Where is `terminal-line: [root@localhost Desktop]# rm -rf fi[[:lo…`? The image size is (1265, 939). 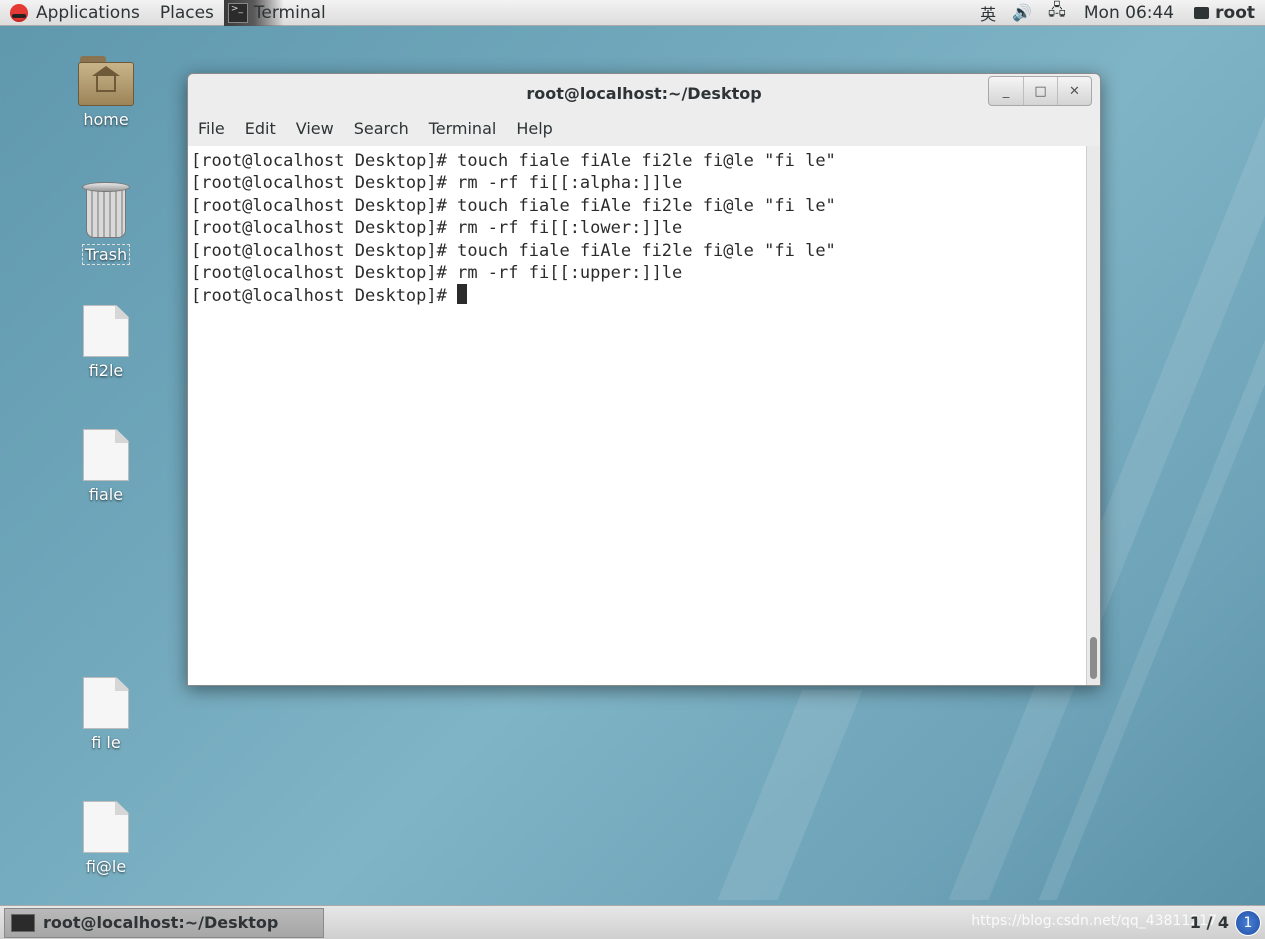
terminal-line: [root@localhost Desktop]# rm -rf fi[[:lo… is located at coordinates (437, 228).